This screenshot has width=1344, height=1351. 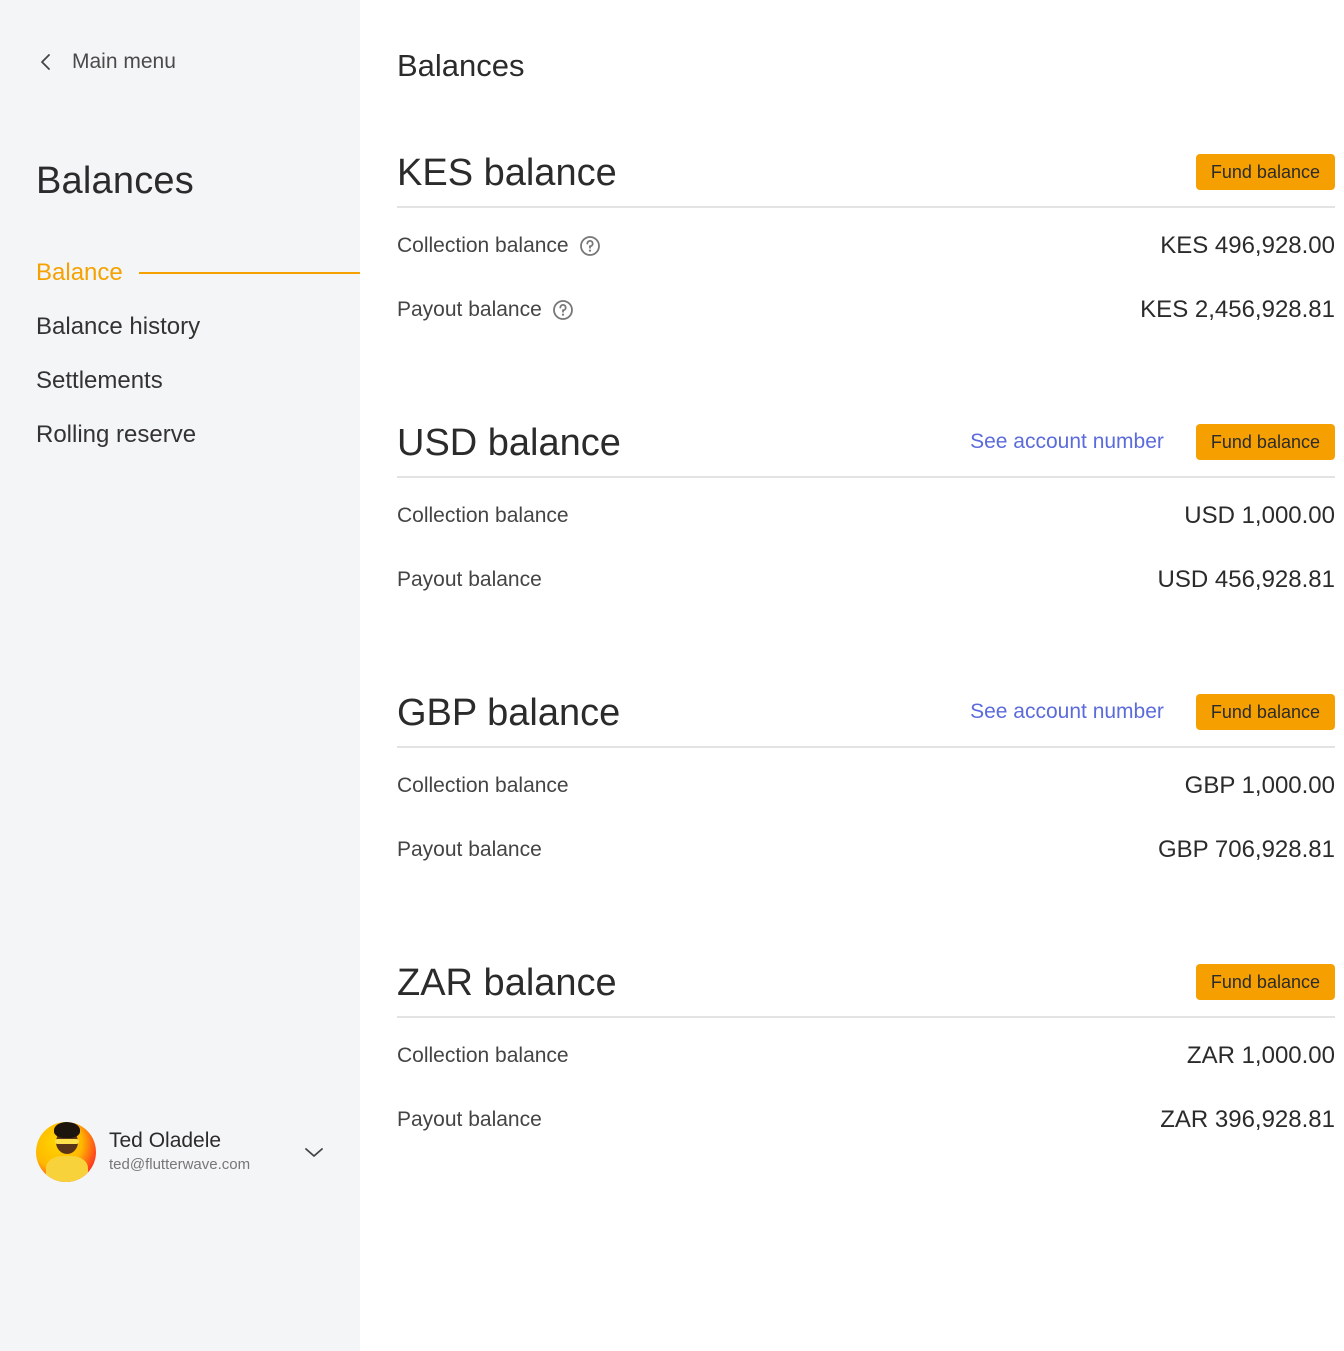 I want to click on collection-balance-row: Collection balance GBP 1,000.00, so click(x=866, y=786).